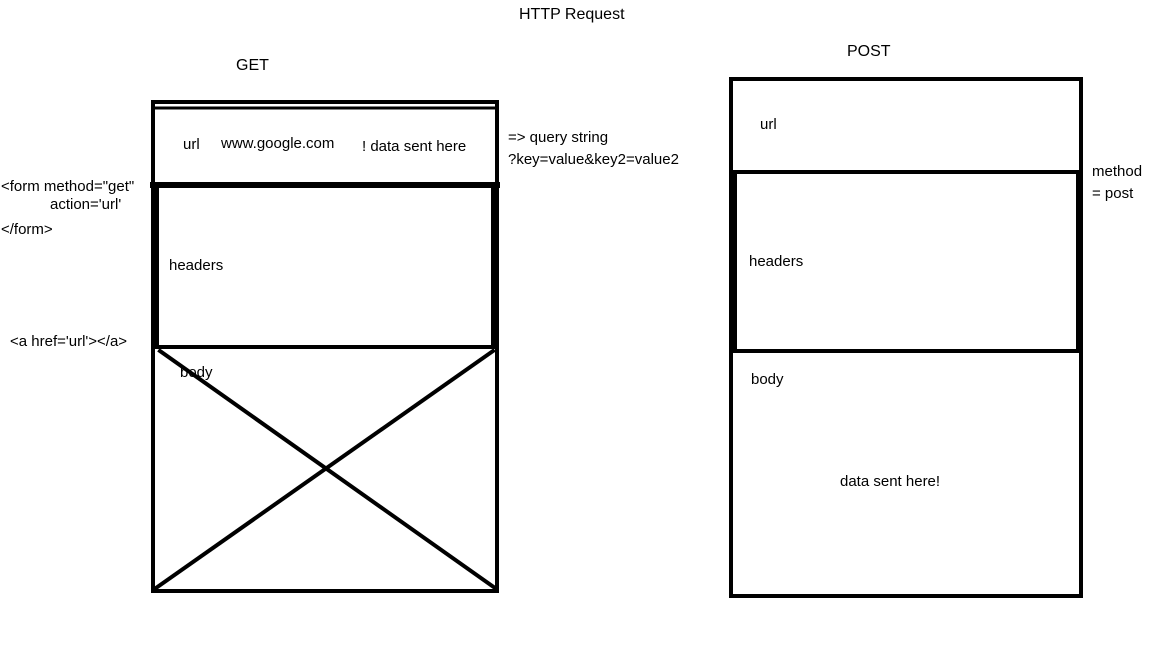 This screenshot has height=648, width=1152. What do you see at coordinates (768, 124) in the screenshot?
I see `post-url-label: url` at bounding box center [768, 124].